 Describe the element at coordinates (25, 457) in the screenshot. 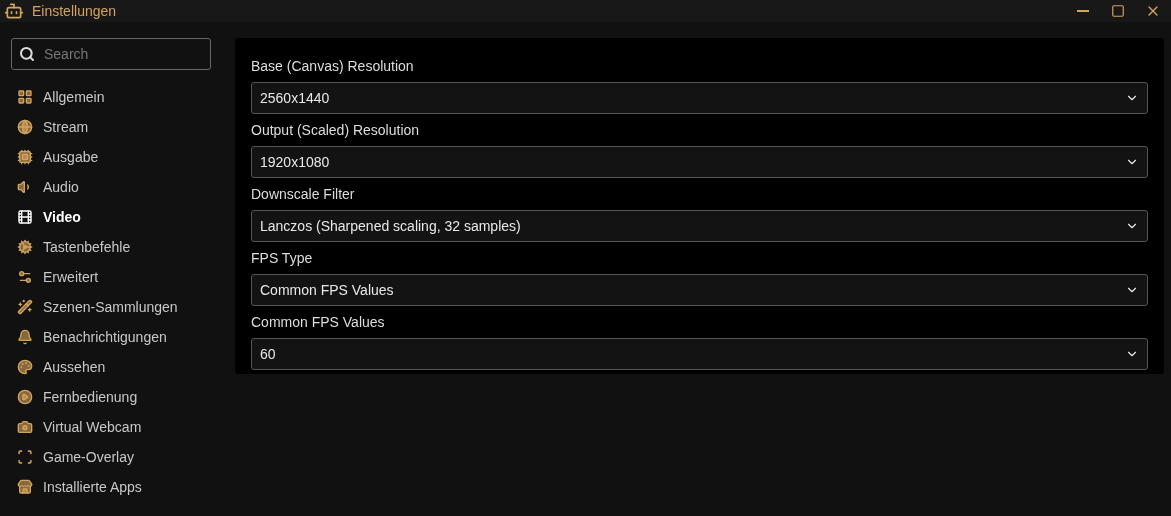

I see `expand-icon` at that location.